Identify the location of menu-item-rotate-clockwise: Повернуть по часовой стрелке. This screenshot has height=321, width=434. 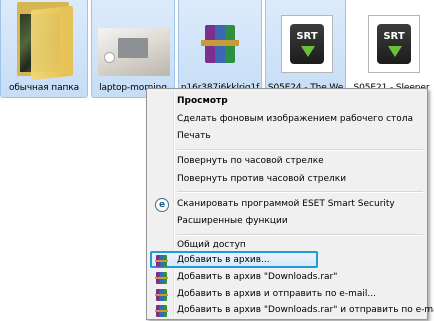
(287, 162).